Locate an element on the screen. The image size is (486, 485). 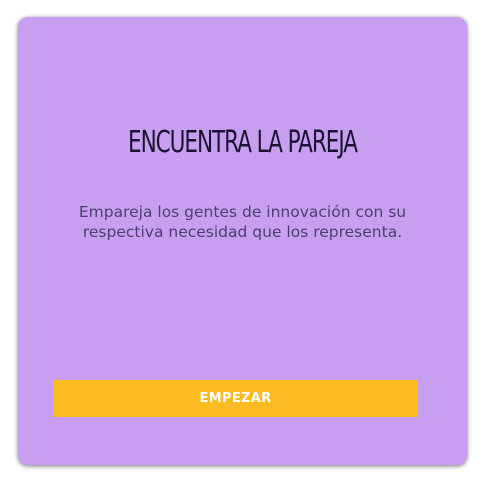
game-title: ENCUENTRA LA PAREJA is located at coordinates (243, 142).